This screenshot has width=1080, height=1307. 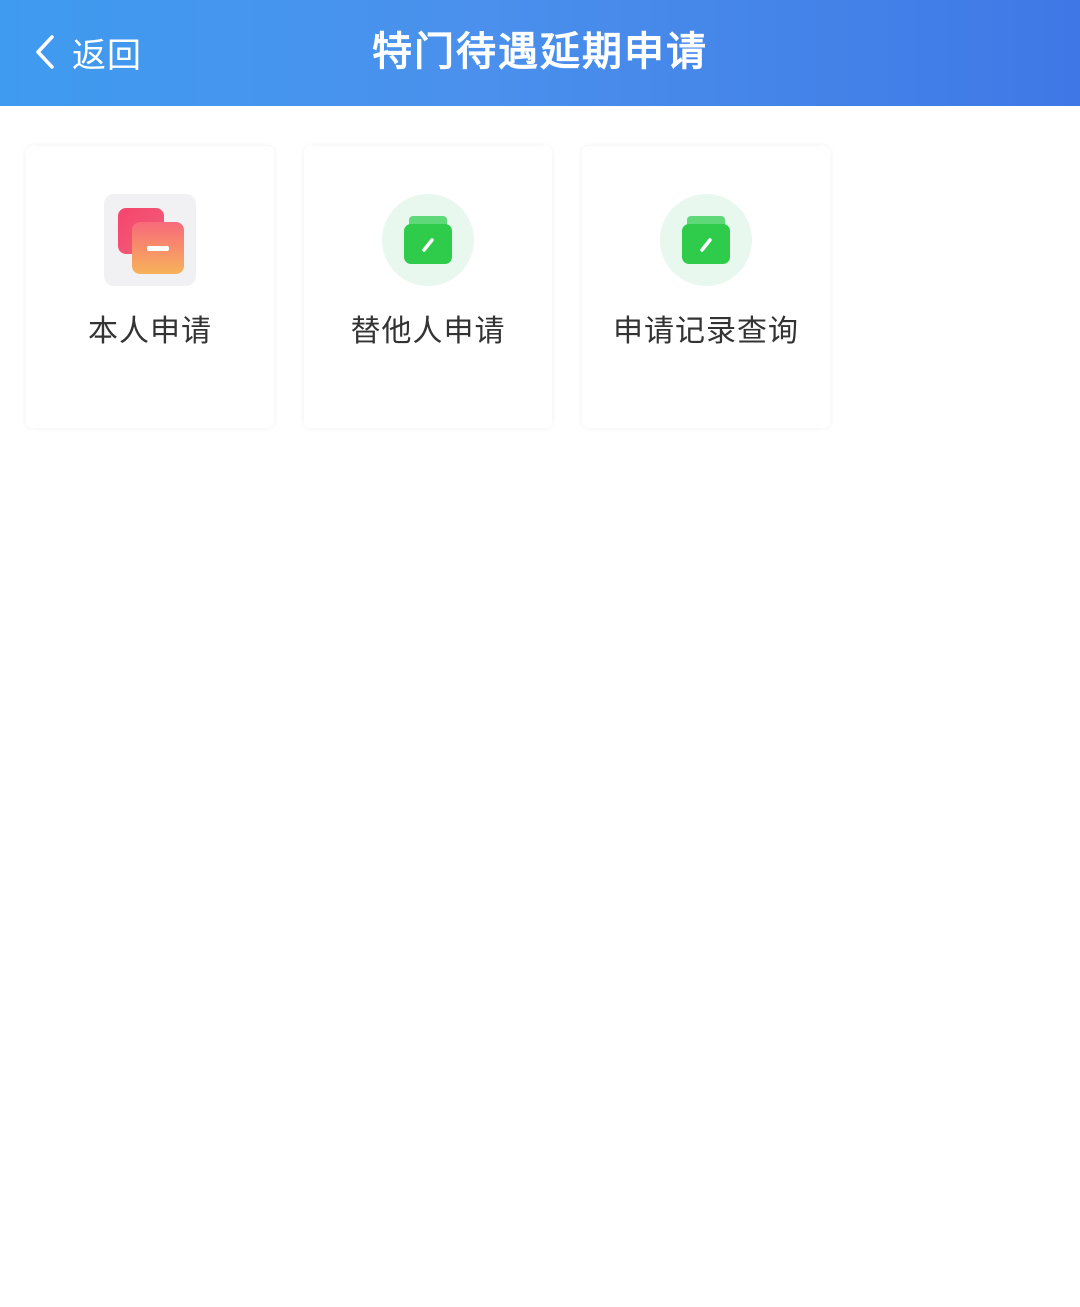 What do you see at coordinates (706, 287) in the screenshot?
I see `menu-item-application-records: 申请记录查询` at bounding box center [706, 287].